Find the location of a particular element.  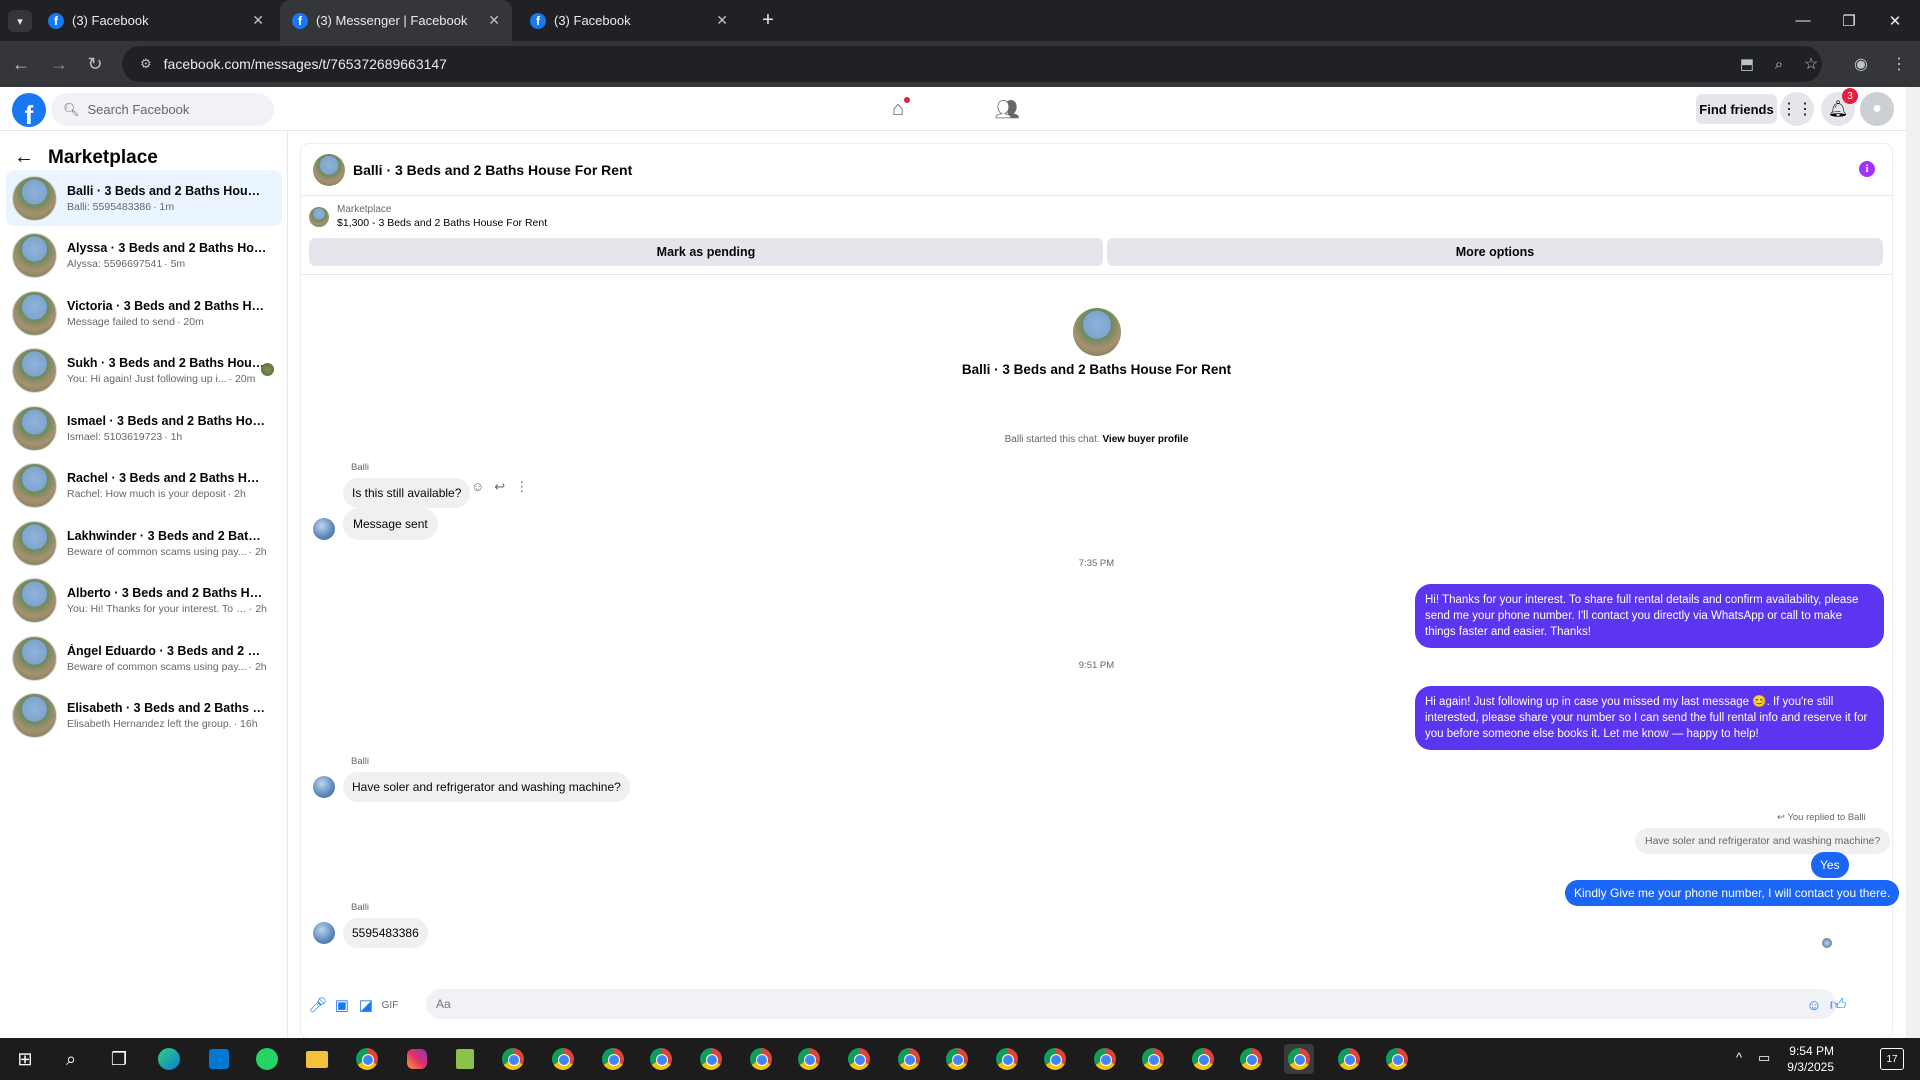

site-info-icon: ⚙ is located at coordinates (146, 64).